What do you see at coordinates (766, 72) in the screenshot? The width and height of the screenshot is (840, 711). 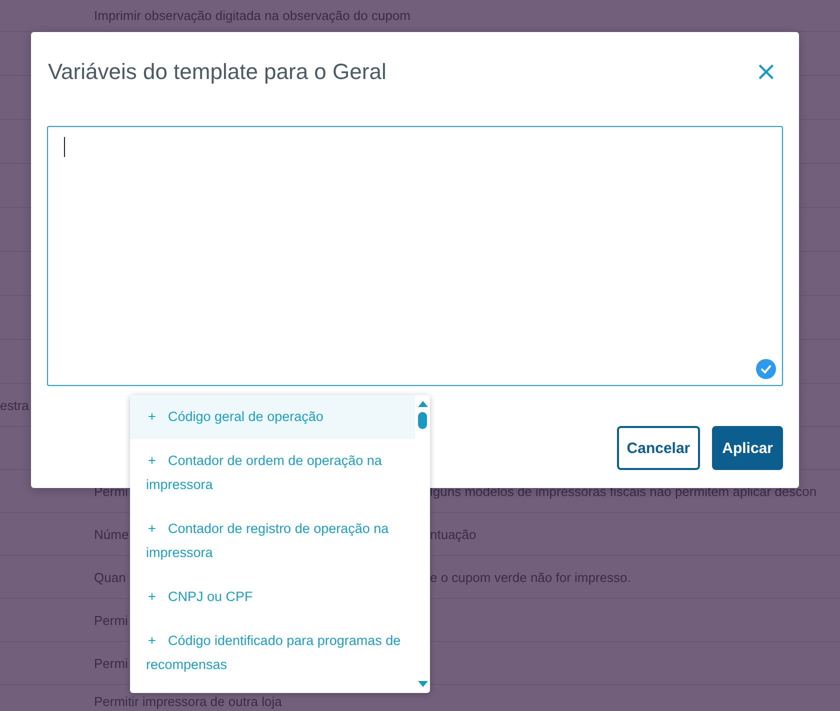 I see `close-button: ×` at bounding box center [766, 72].